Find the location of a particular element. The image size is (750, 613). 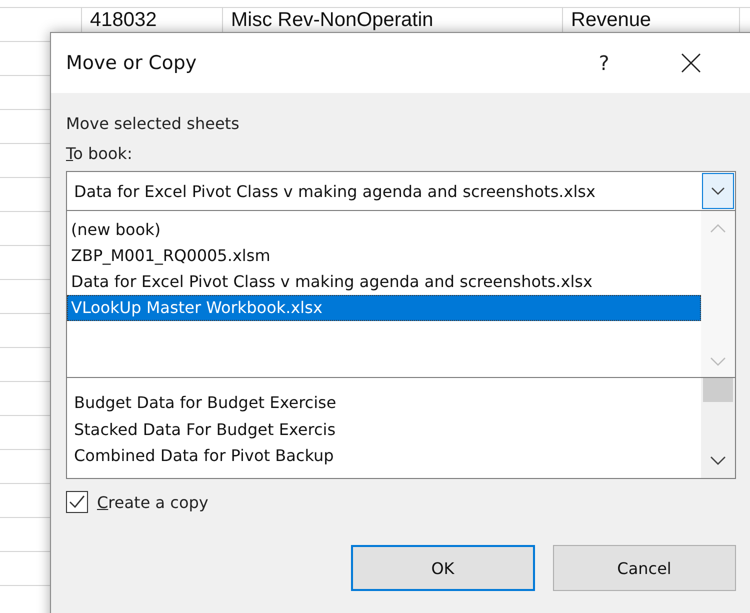

sheet-list-item: Budget Data for Budget Exercise is located at coordinates (387, 403).